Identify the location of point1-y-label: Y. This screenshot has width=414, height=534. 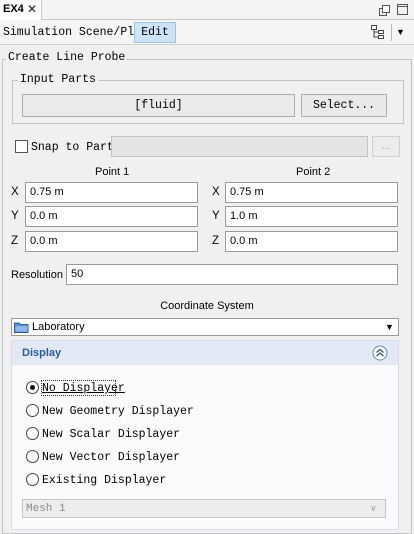
(15, 216).